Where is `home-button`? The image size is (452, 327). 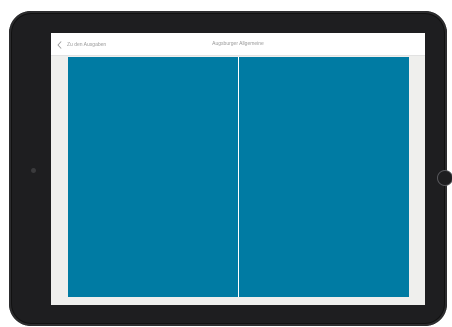 home-button is located at coordinates (444, 178).